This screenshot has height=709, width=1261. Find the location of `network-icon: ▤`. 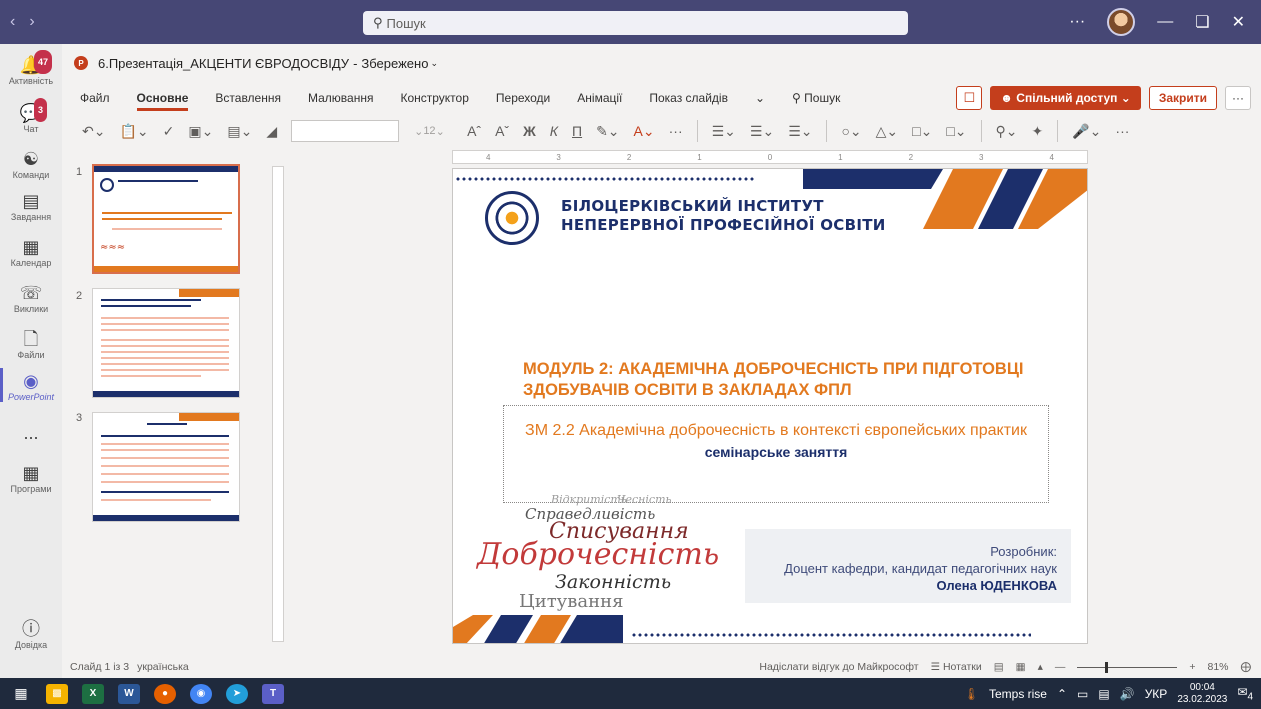

network-icon: ▤ is located at coordinates (1103, 694).